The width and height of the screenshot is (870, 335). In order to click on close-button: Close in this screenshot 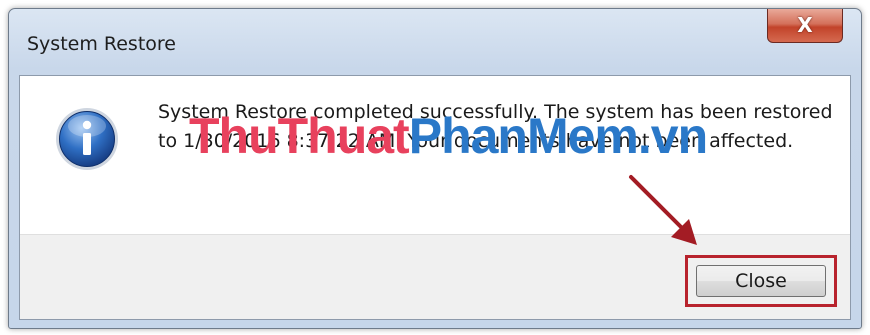, I will do `click(761, 281)`.